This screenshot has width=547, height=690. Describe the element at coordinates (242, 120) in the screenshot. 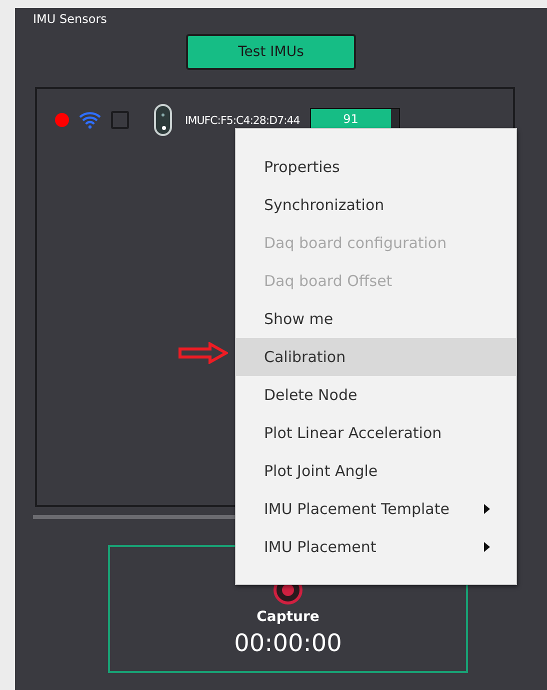

I see `sensor-name: IMUFC:F5:C4:28:D7:44` at that location.